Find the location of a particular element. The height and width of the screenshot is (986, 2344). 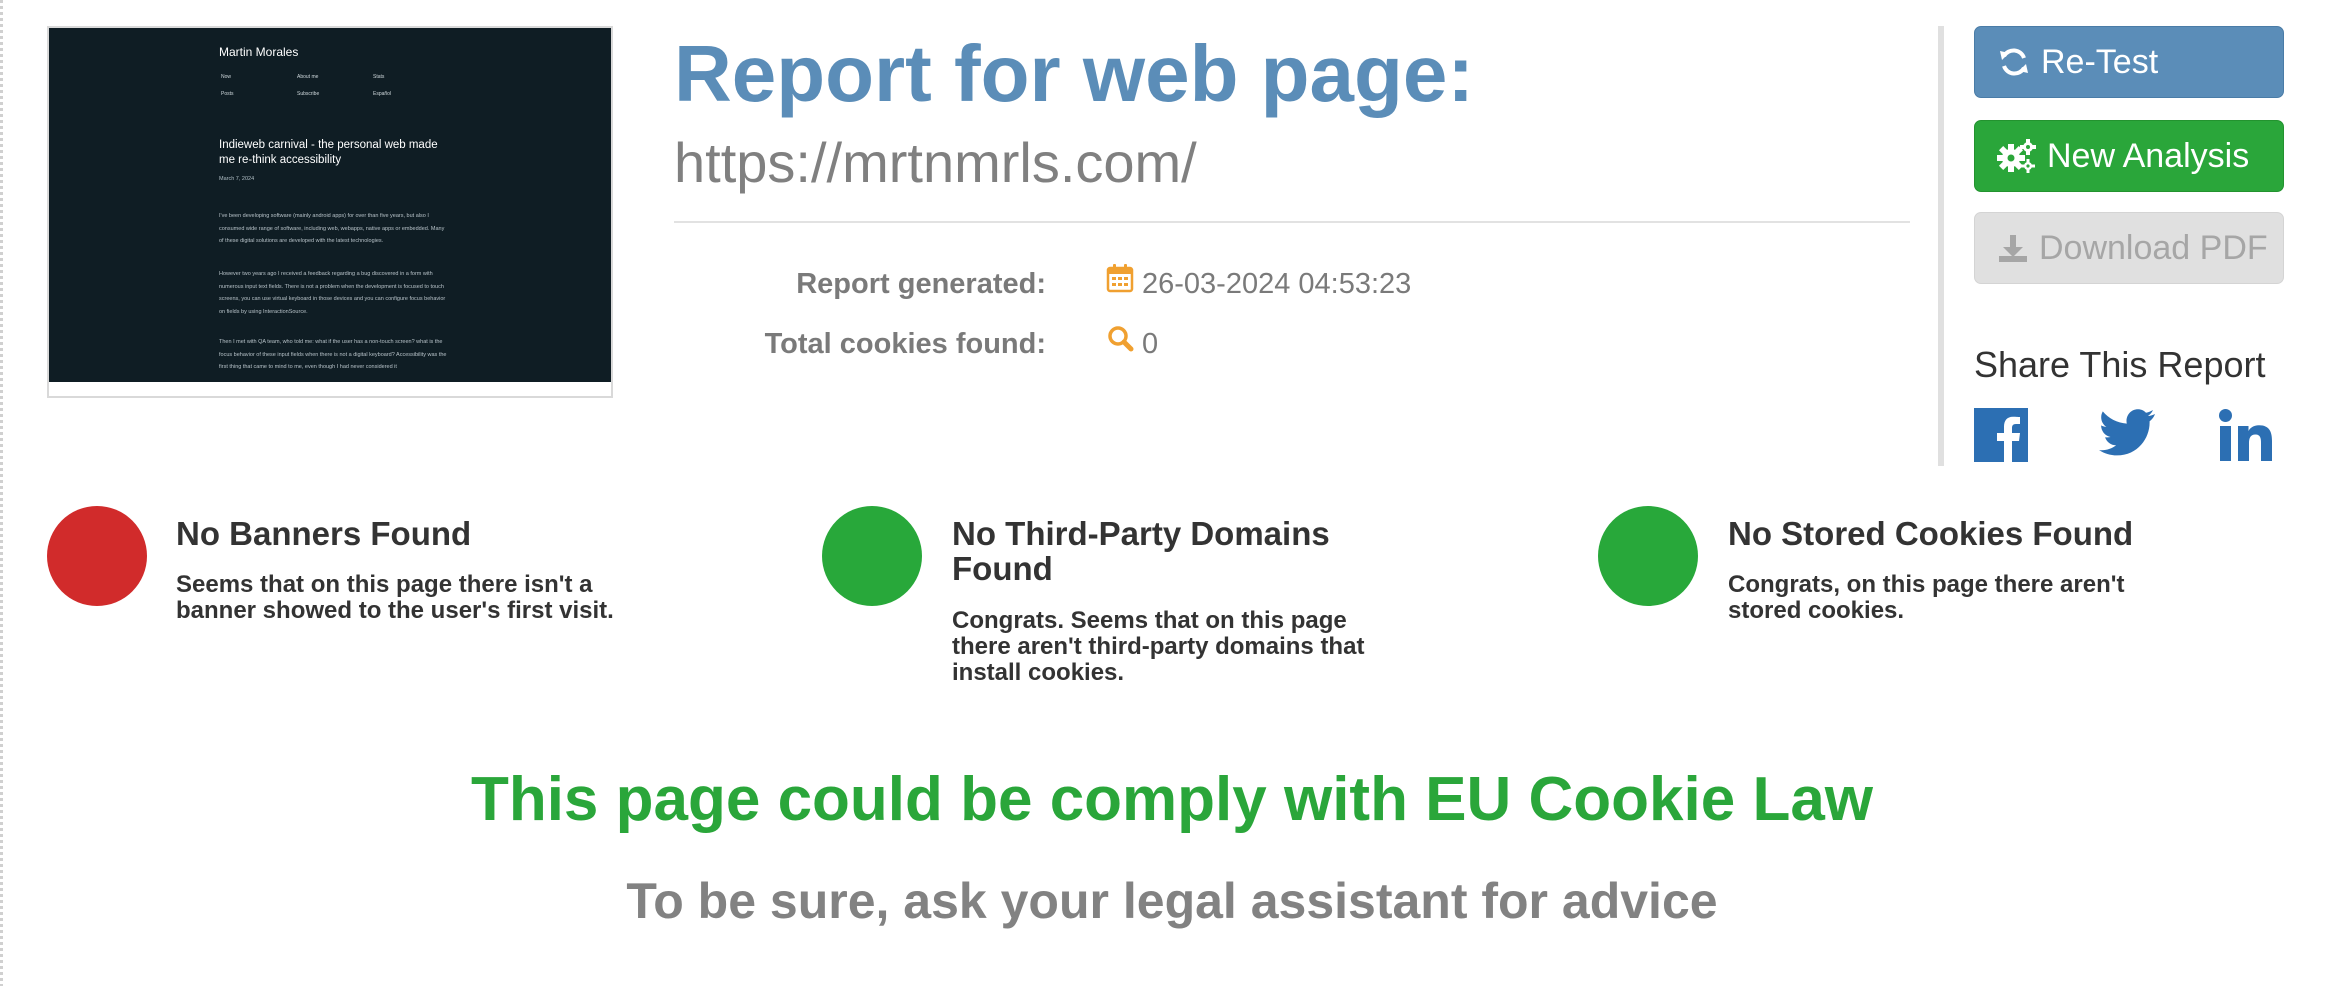

twitter-icon is located at coordinates (2127, 436).